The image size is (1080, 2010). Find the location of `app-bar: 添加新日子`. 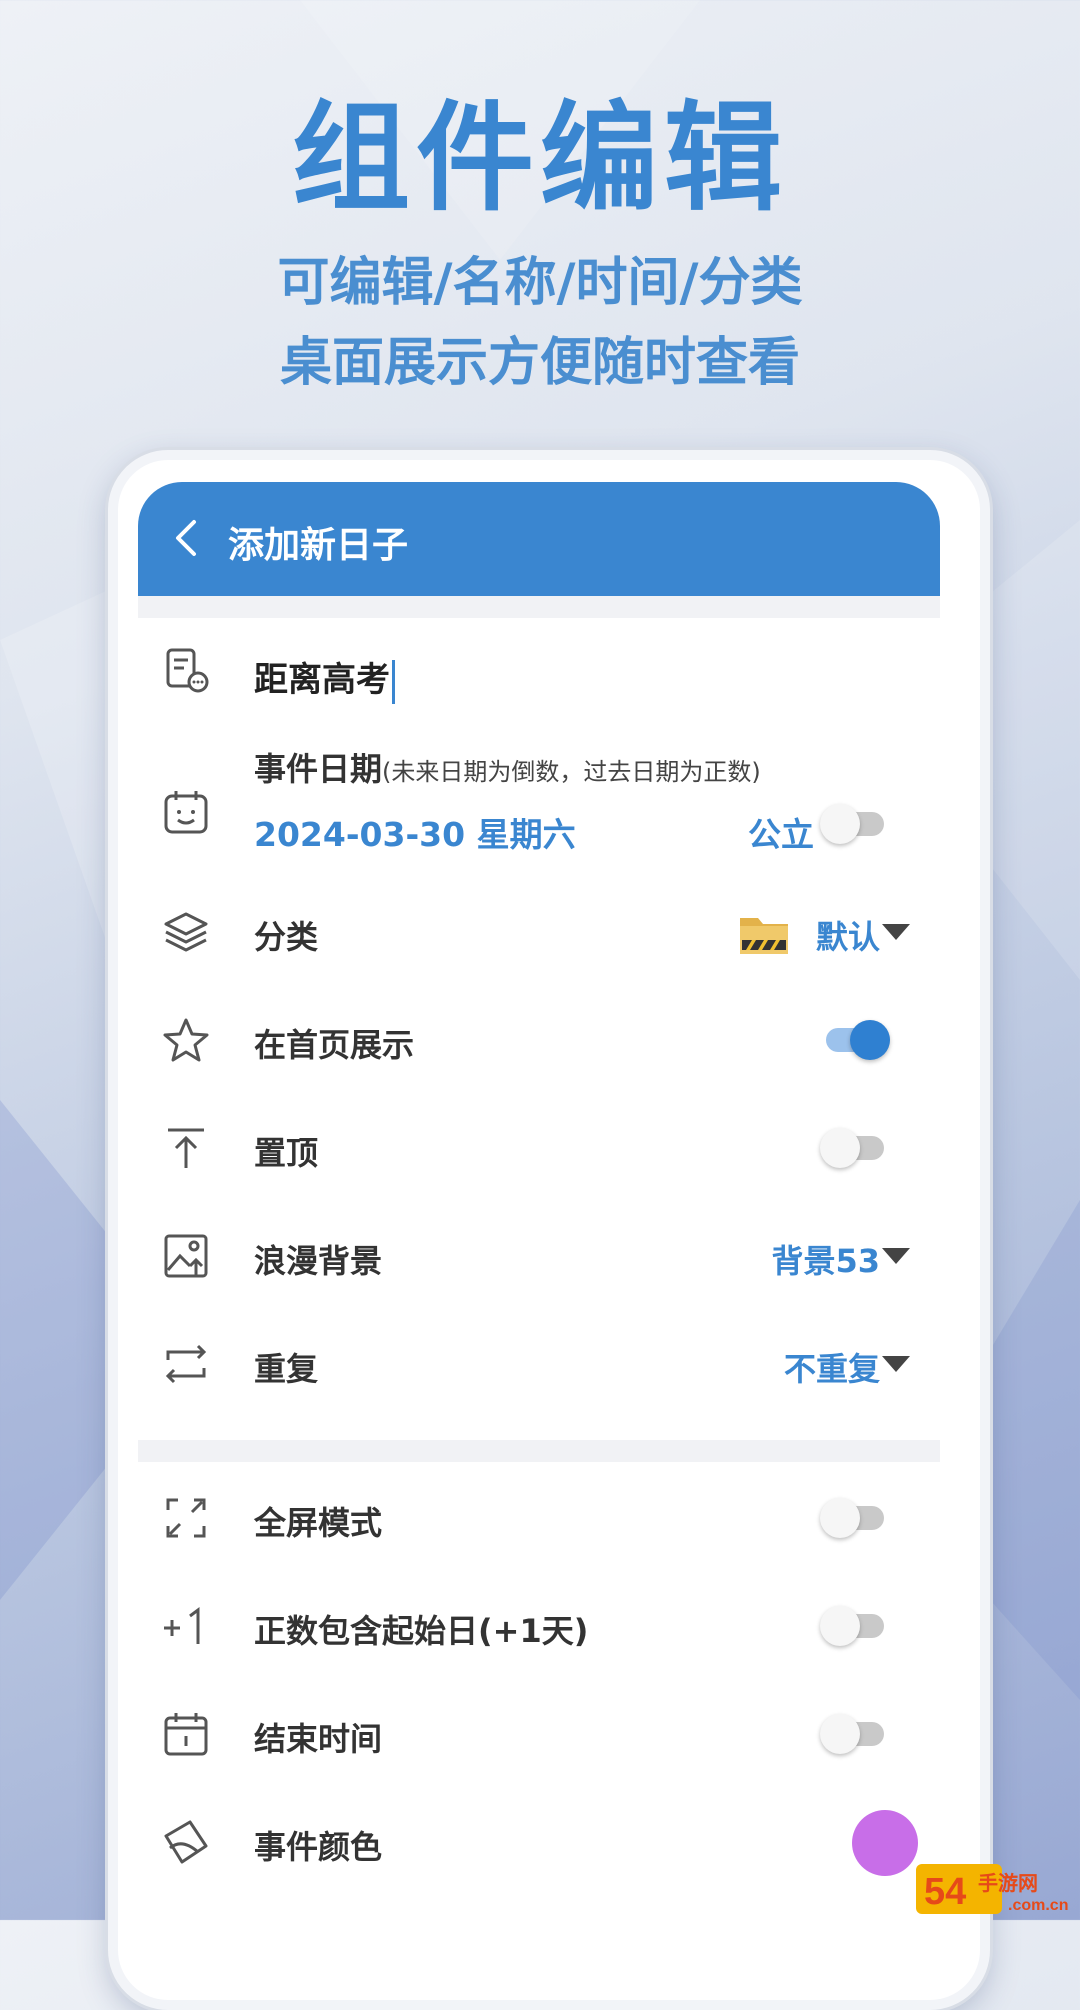

app-bar: 添加新日子 is located at coordinates (539, 539).